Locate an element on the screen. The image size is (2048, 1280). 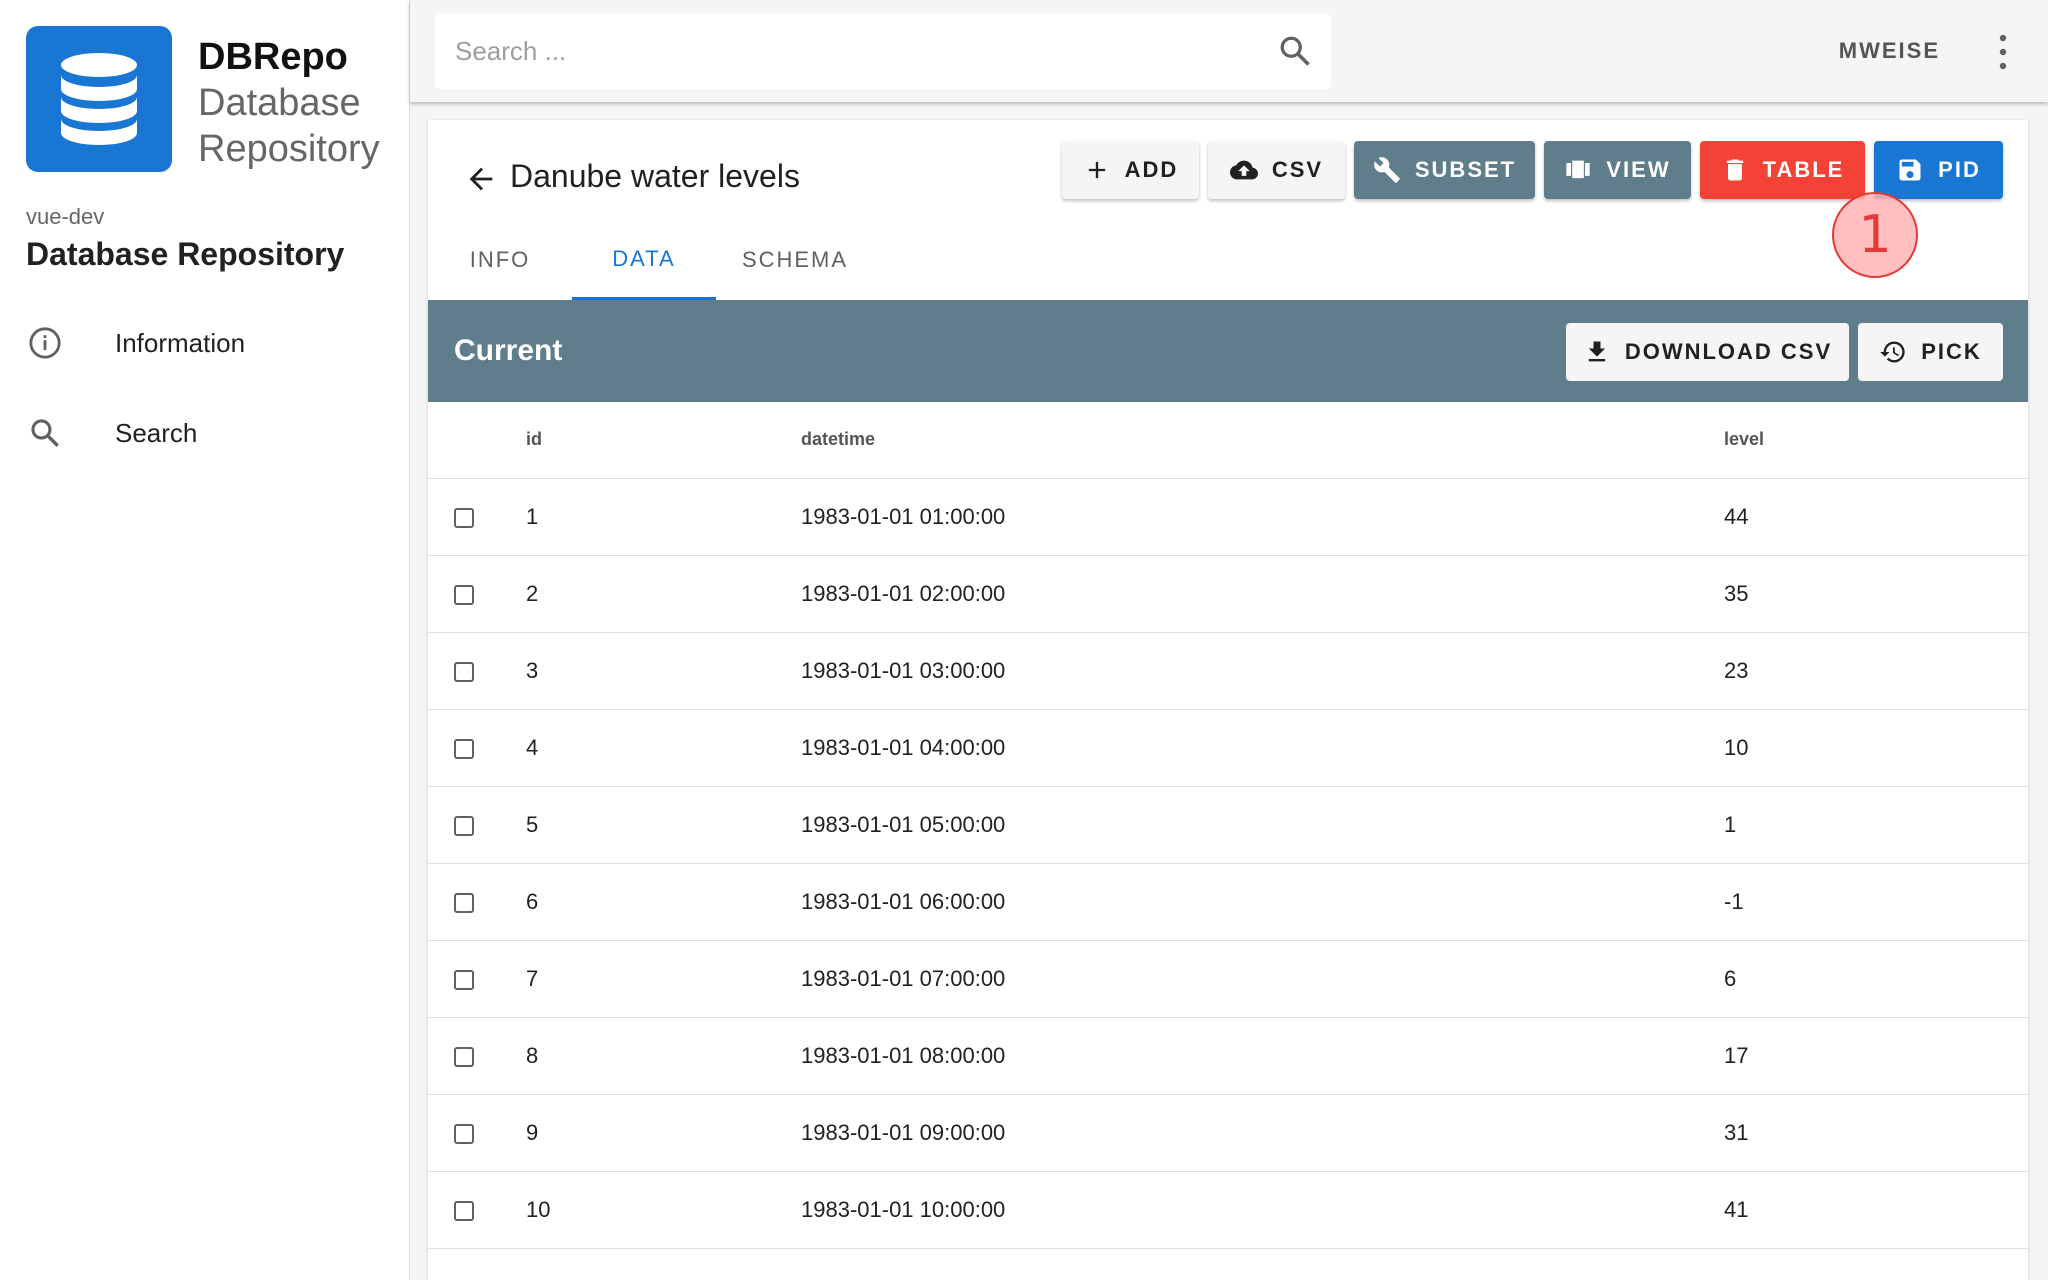
table-row: 9 1983-01-01 09:00:00 31 is located at coordinates (1228, 1133).